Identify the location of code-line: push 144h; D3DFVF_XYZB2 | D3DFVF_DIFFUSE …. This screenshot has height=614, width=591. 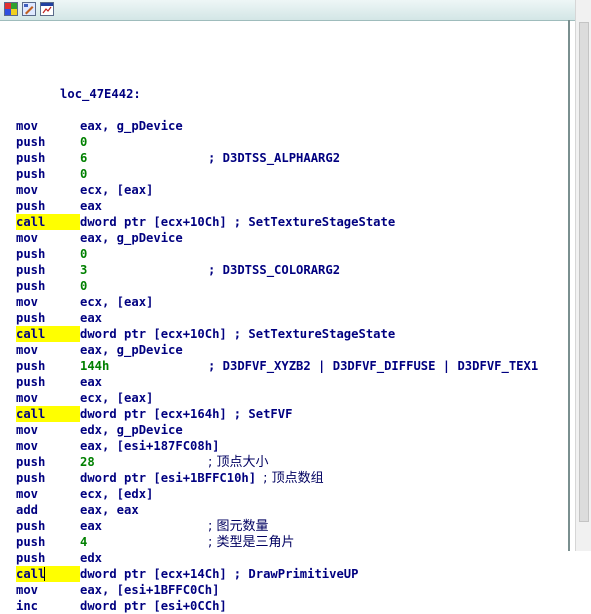
(277, 366).